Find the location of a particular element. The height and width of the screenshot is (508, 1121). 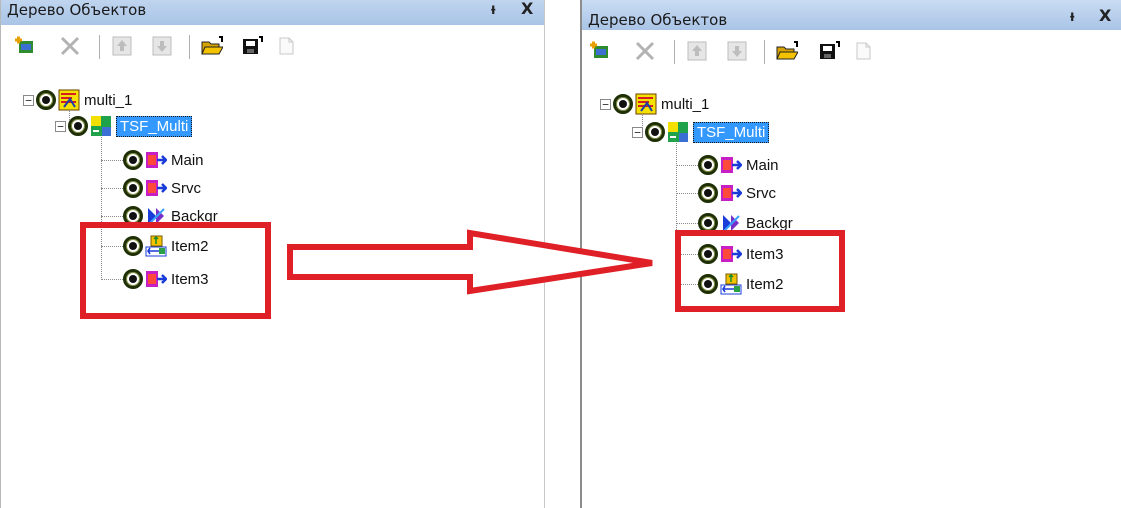

right-panel-titlebar: Дерево Объектов ᵼ X is located at coordinates (851, 15).